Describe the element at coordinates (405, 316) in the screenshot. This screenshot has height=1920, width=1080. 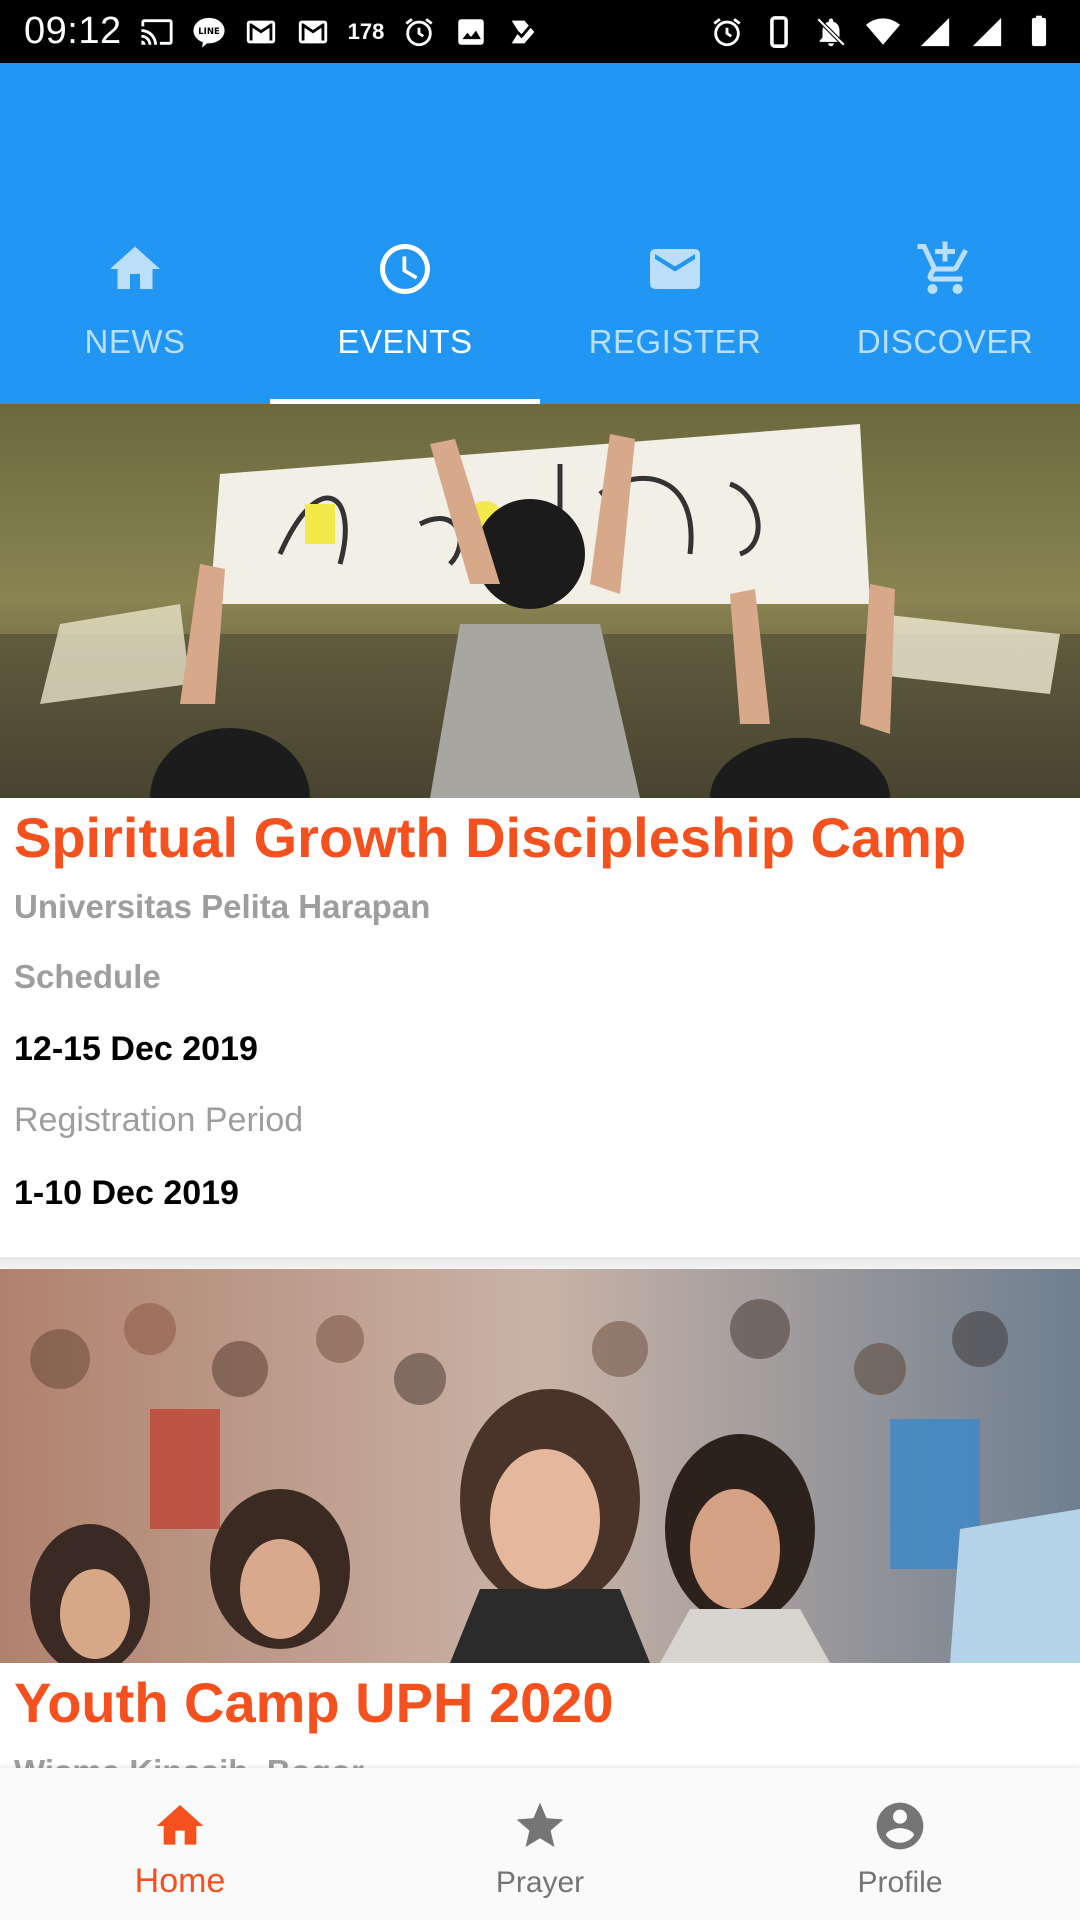
I see `tab-events: EVENTS` at that location.